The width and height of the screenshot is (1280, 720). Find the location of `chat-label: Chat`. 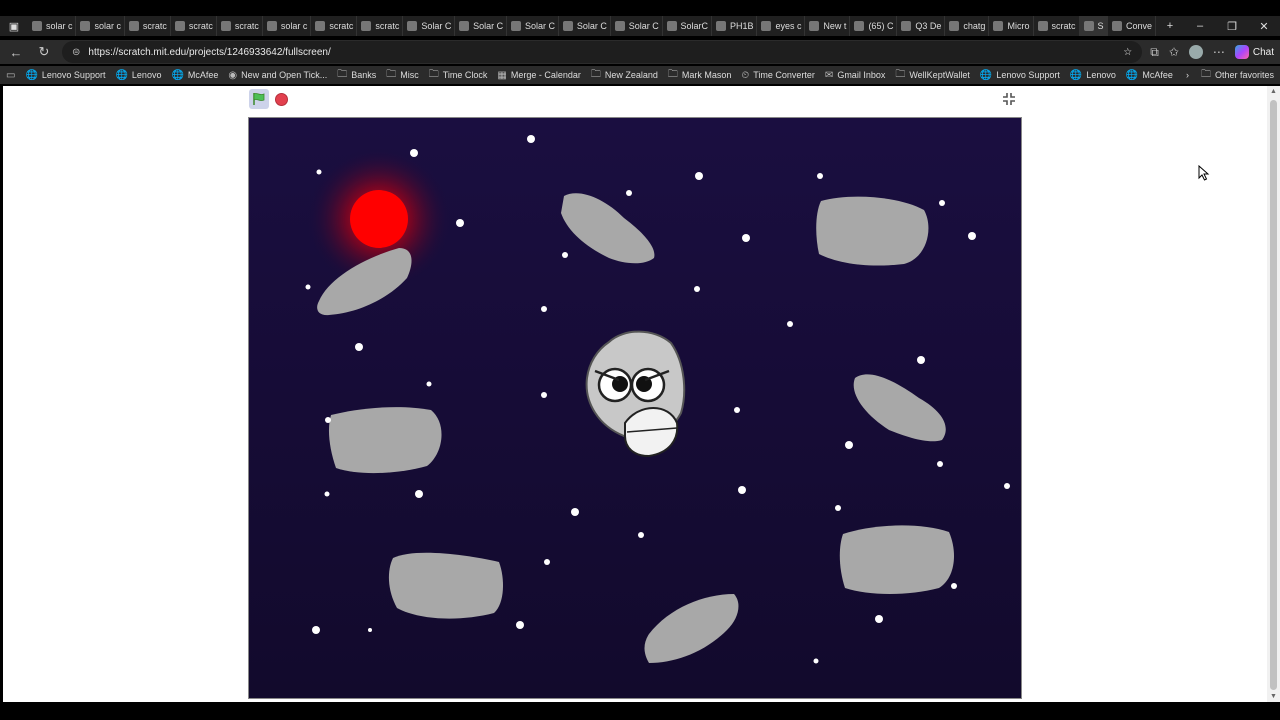

chat-label: Chat is located at coordinates (1263, 52).